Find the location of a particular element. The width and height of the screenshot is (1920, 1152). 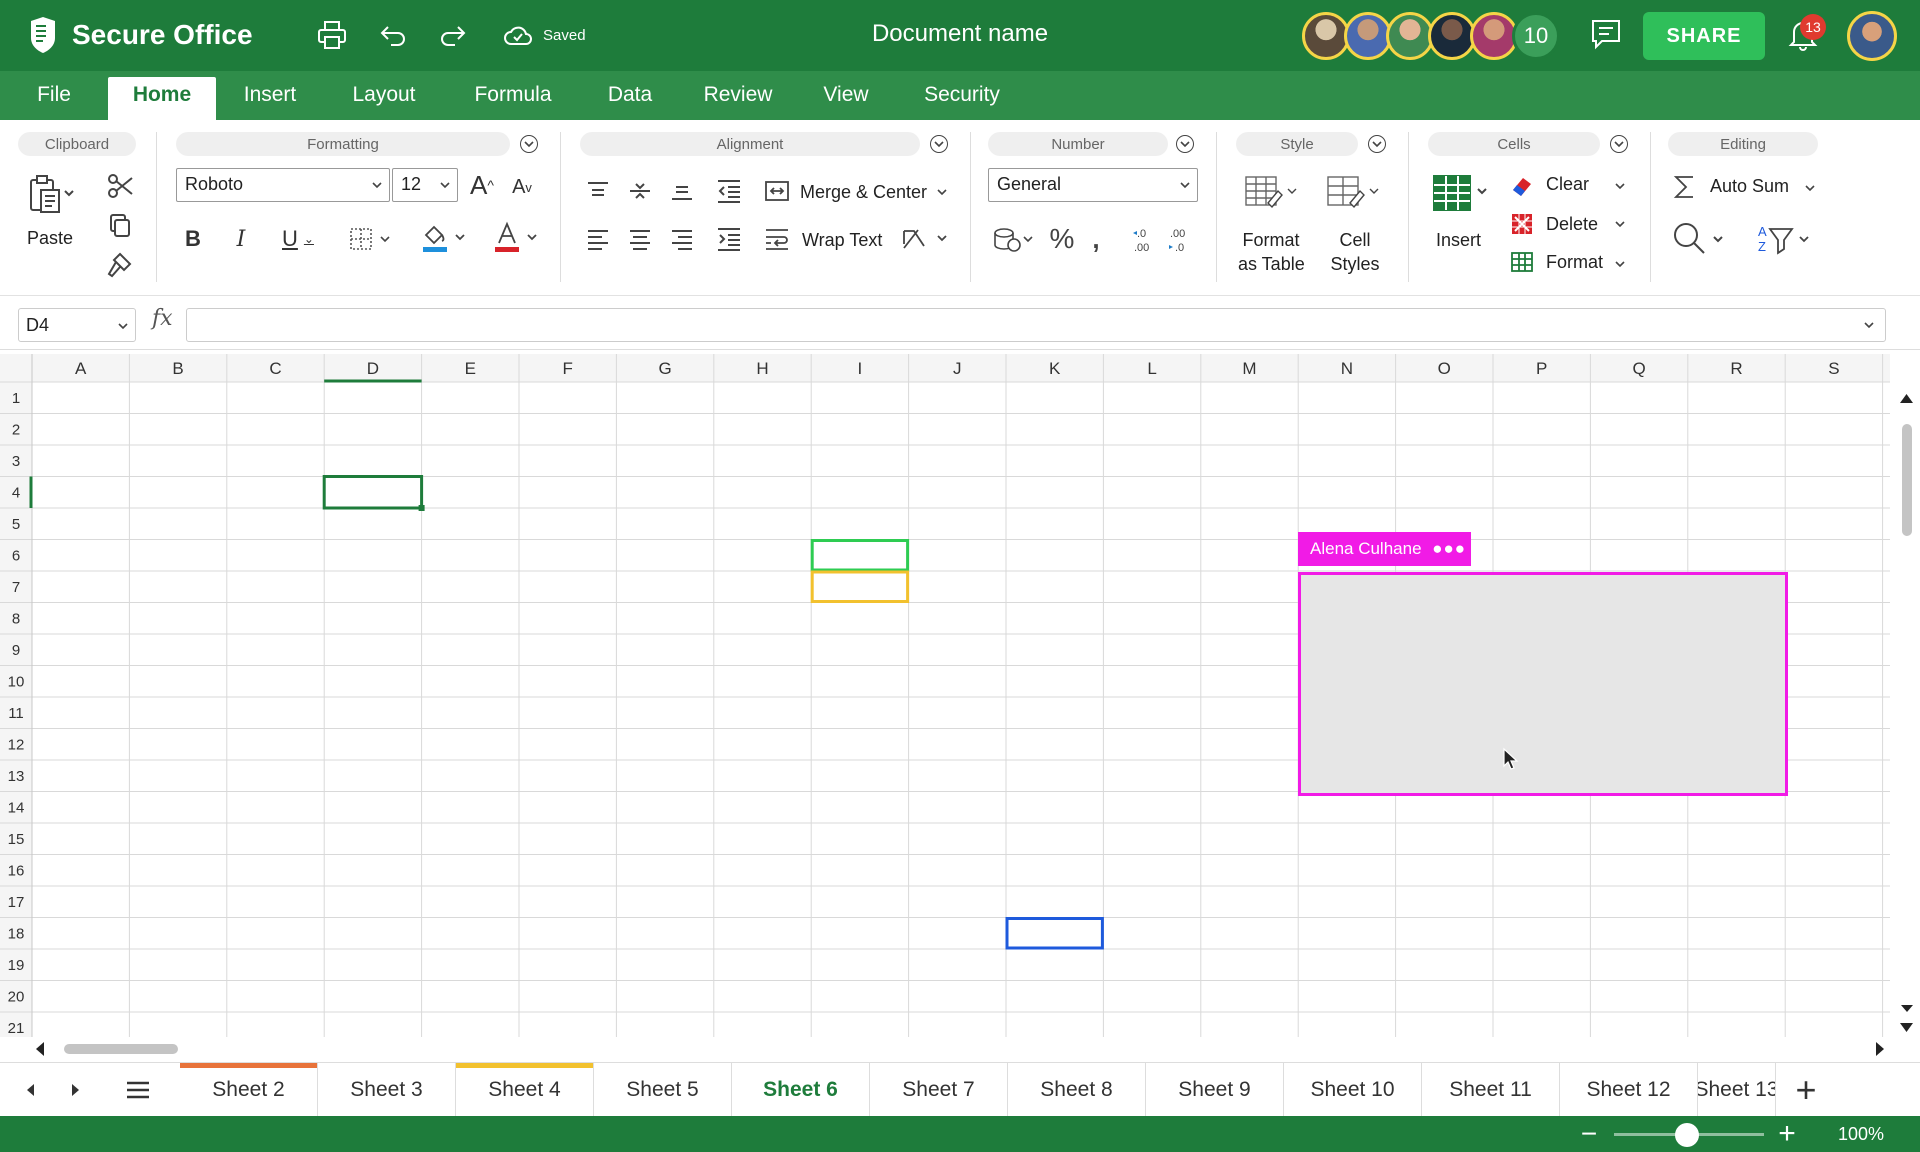

sheet-tab: Sheet 11 is located at coordinates (1491, 1089).